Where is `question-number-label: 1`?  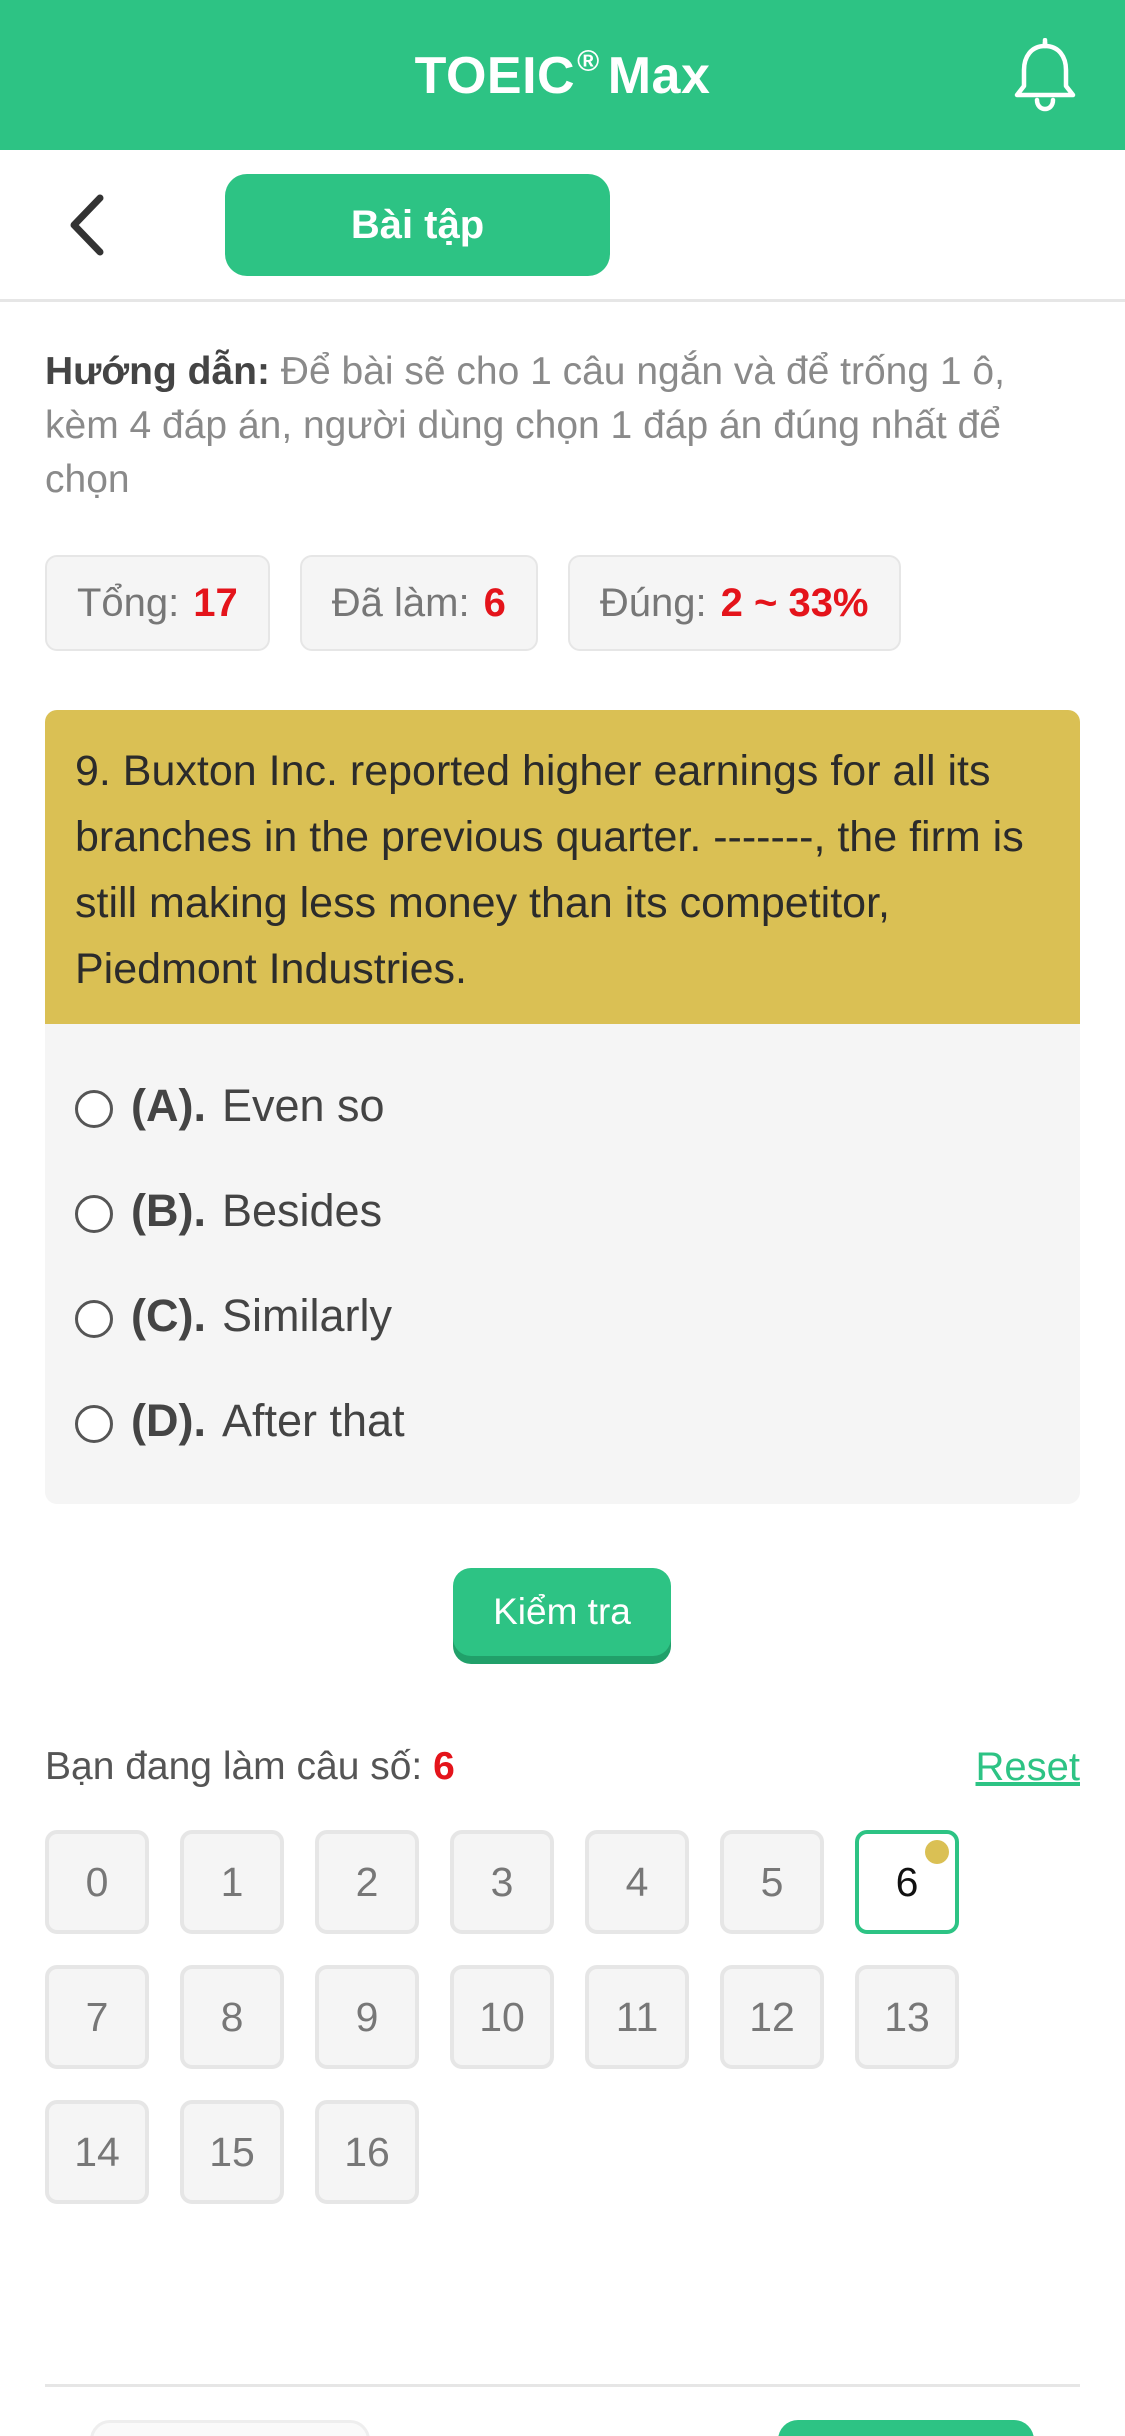 question-number-label: 1 is located at coordinates (232, 1881).